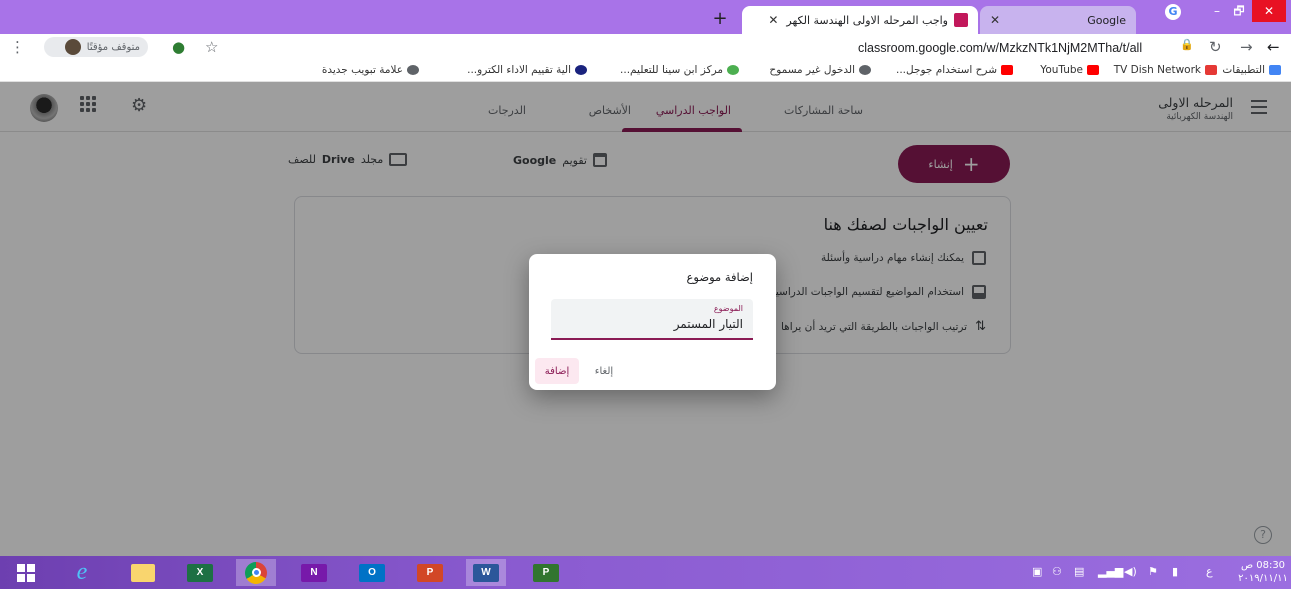  I want to click on bookmark-dish: TV Dish Network, so click(1165, 70).